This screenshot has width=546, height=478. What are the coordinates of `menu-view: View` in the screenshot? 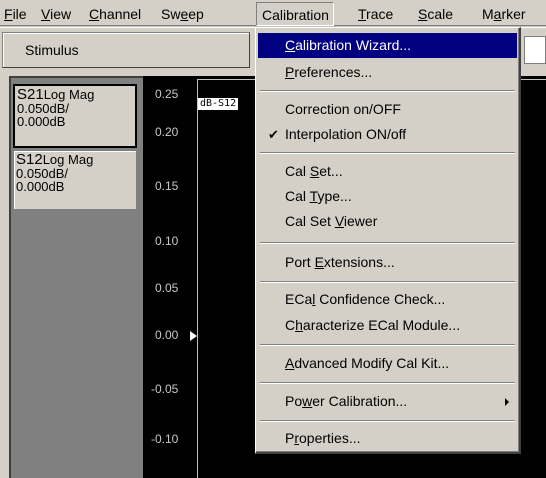 It's located at (56, 14).